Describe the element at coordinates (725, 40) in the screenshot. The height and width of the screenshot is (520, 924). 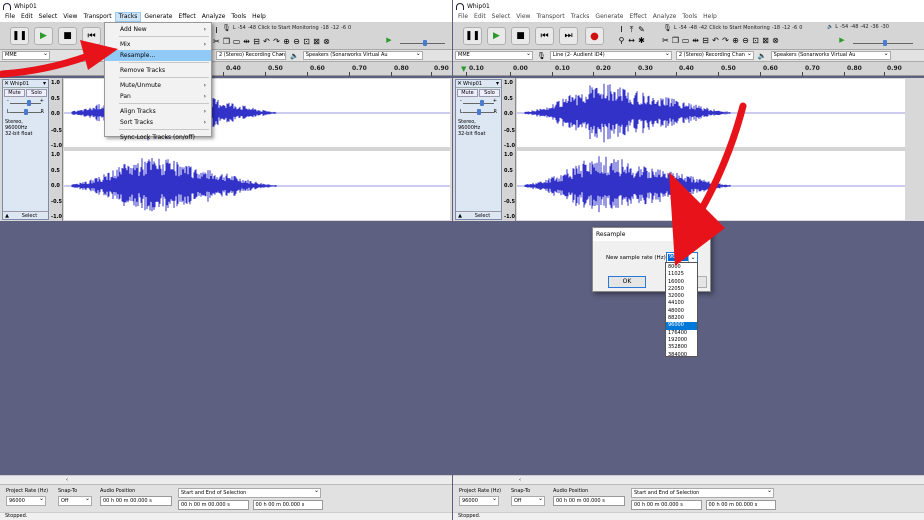
I see `redo-icon: ↷` at that location.